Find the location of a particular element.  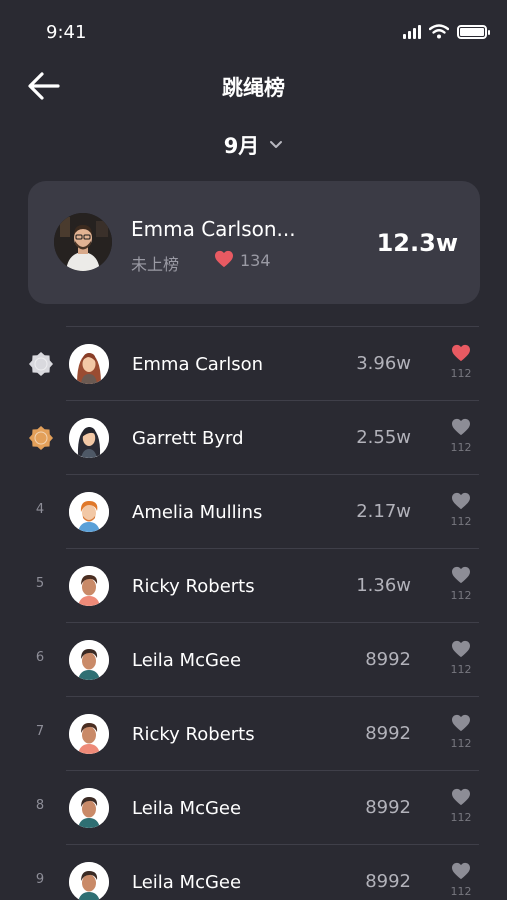

my-avatar is located at coordinates (83, 242).